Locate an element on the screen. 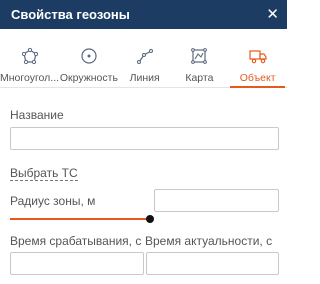  trigger-time-label: Время срабатывания, с is located at coordinates (76, 241).